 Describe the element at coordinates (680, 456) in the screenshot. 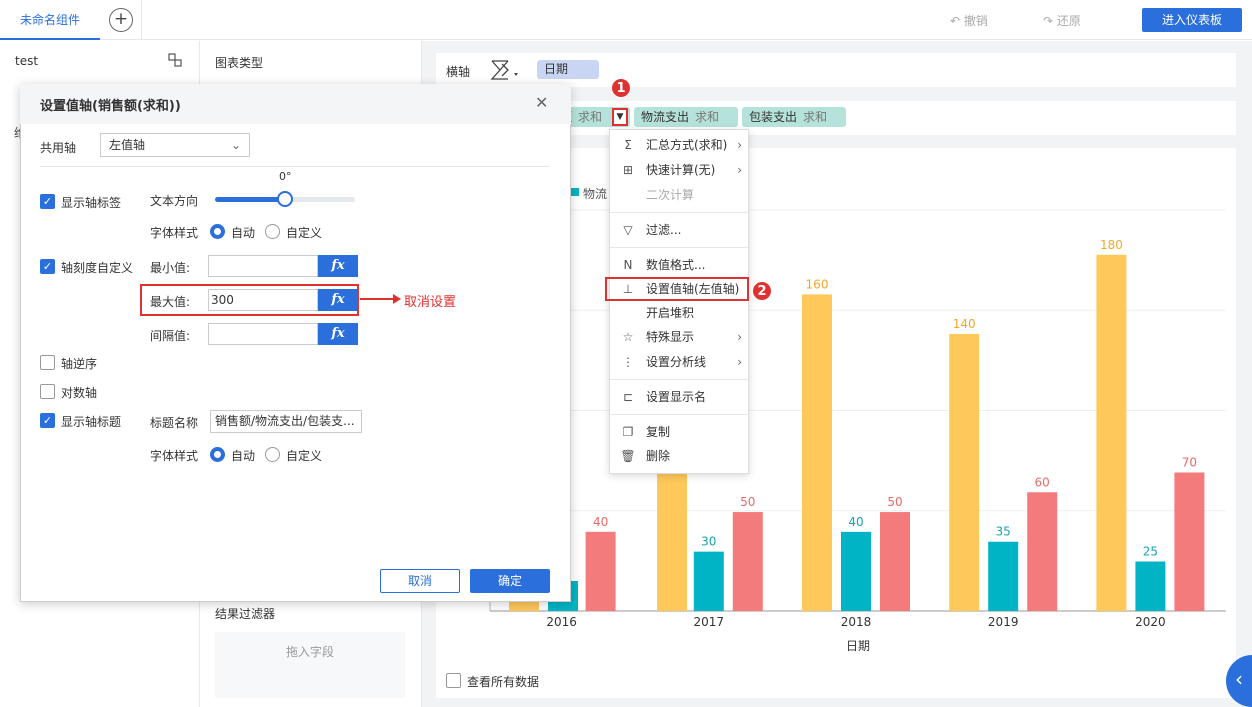

I see `menu-item: 🗑 删除` at that location.